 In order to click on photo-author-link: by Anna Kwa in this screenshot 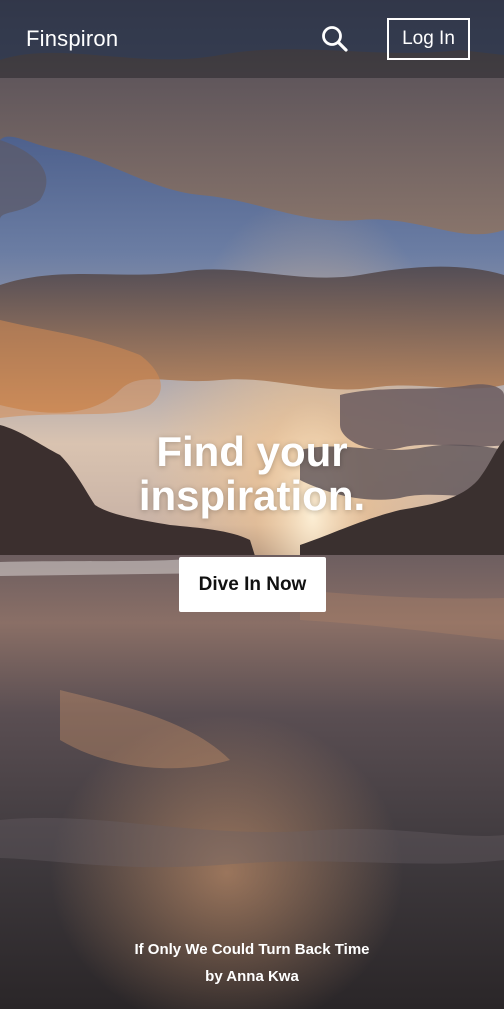, I will do `click(252, 976)`.